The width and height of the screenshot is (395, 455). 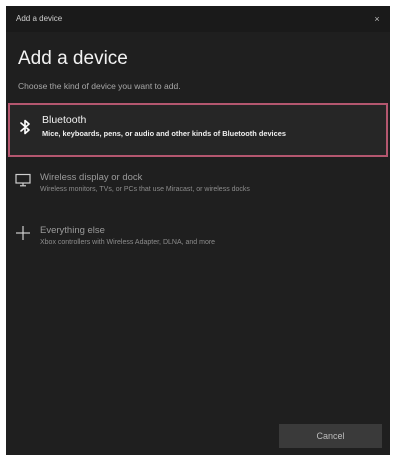 What do you see at coordinates (23, 180) in the screenshot?
I see `monitor-icon` at bounding box center [23, 180].